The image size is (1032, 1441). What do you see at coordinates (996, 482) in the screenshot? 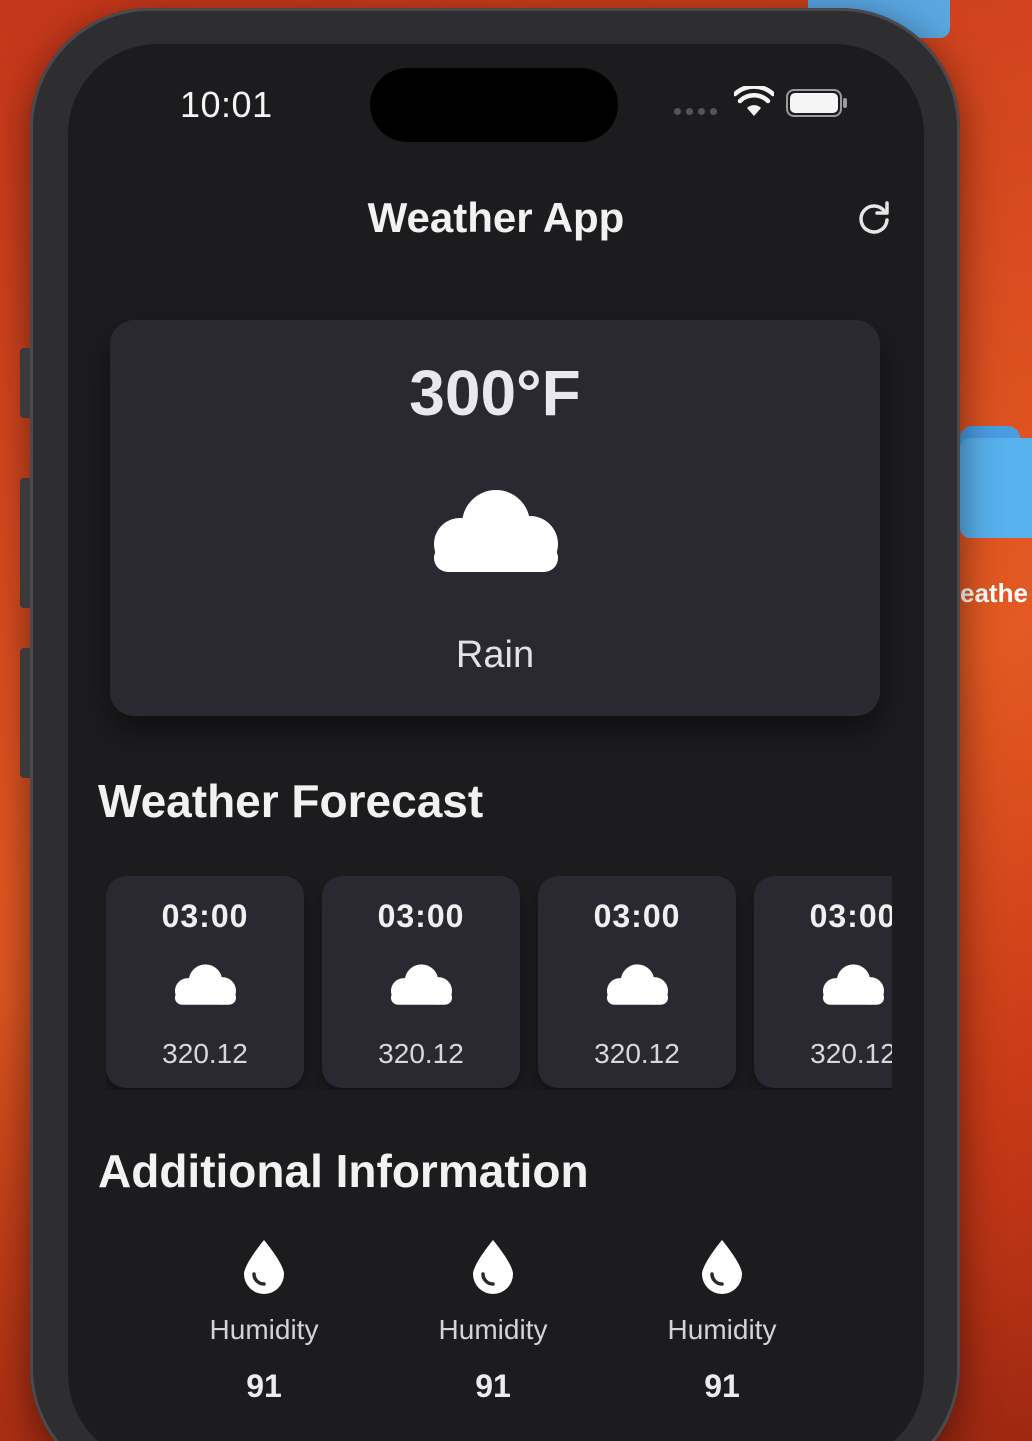
I see `desktop-folder-icon` at bounding box center [996, 482].